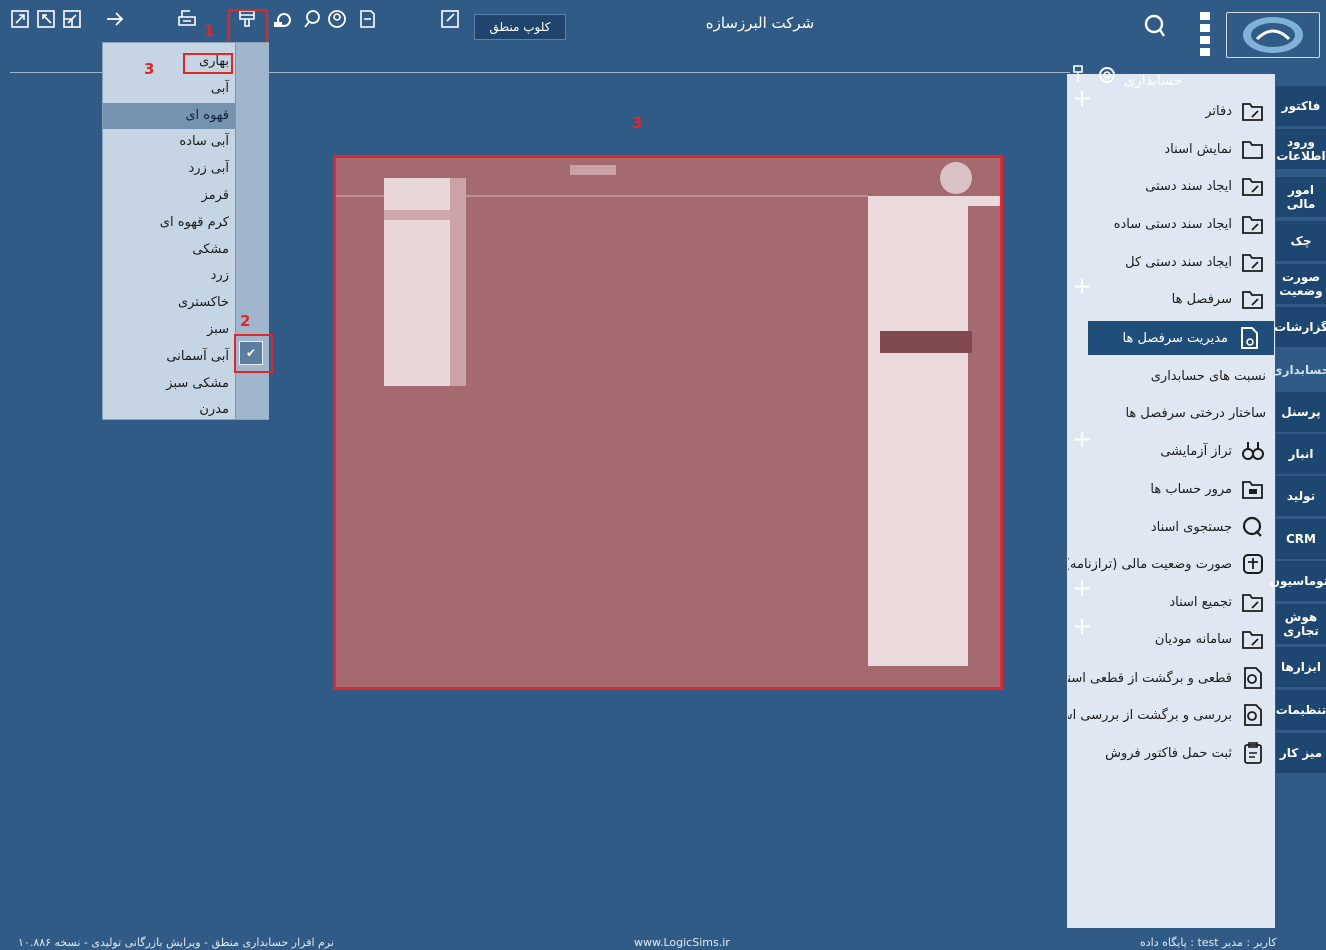 Image resolution: width=1326 pixels, height=950 pixels. What do you see at coordinates (1201, 299) in the screenshot?
I see `menu-item-label: سرفصل ها` at bounding box center [1201, 299].